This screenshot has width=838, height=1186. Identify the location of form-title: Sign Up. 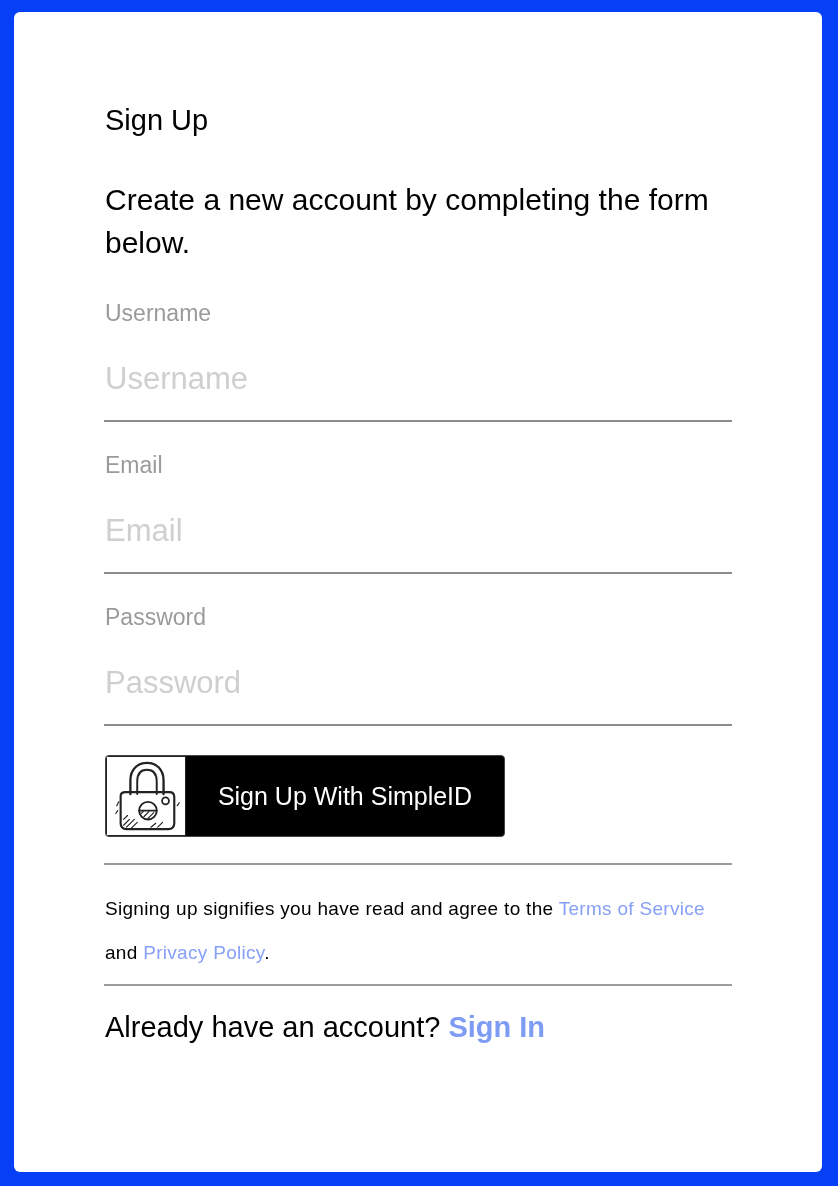
(157, 120).